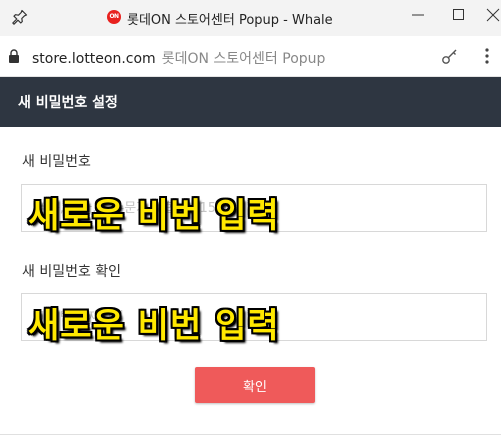  What do you see at coordinates (491, 15) in the screenshot?
I see `close-icon` at bounding box center [491, 15].